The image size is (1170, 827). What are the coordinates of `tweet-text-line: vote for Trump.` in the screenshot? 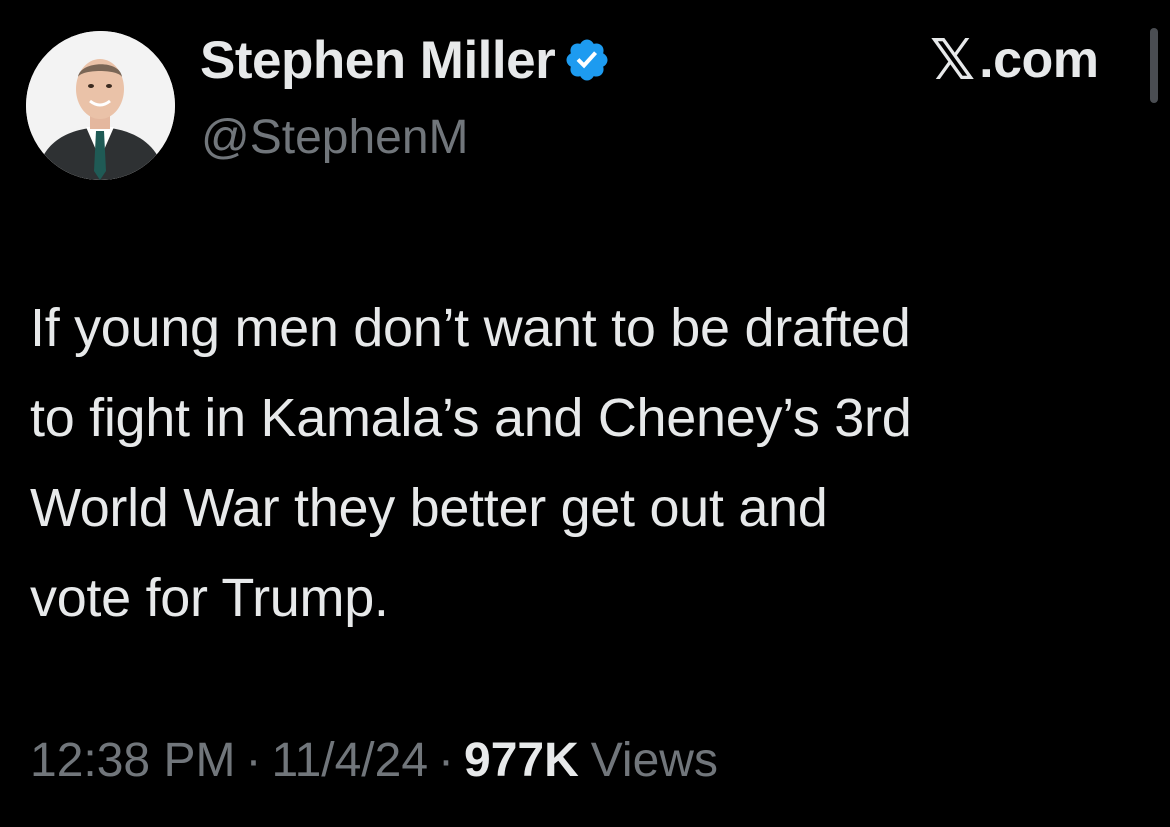 It's located at (209, 598).